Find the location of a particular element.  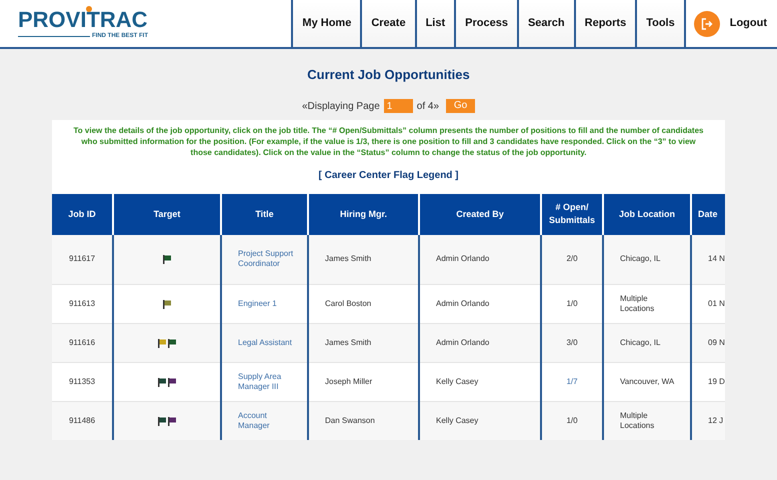

table-cell: 12 J is located at coordinates (708, 421).